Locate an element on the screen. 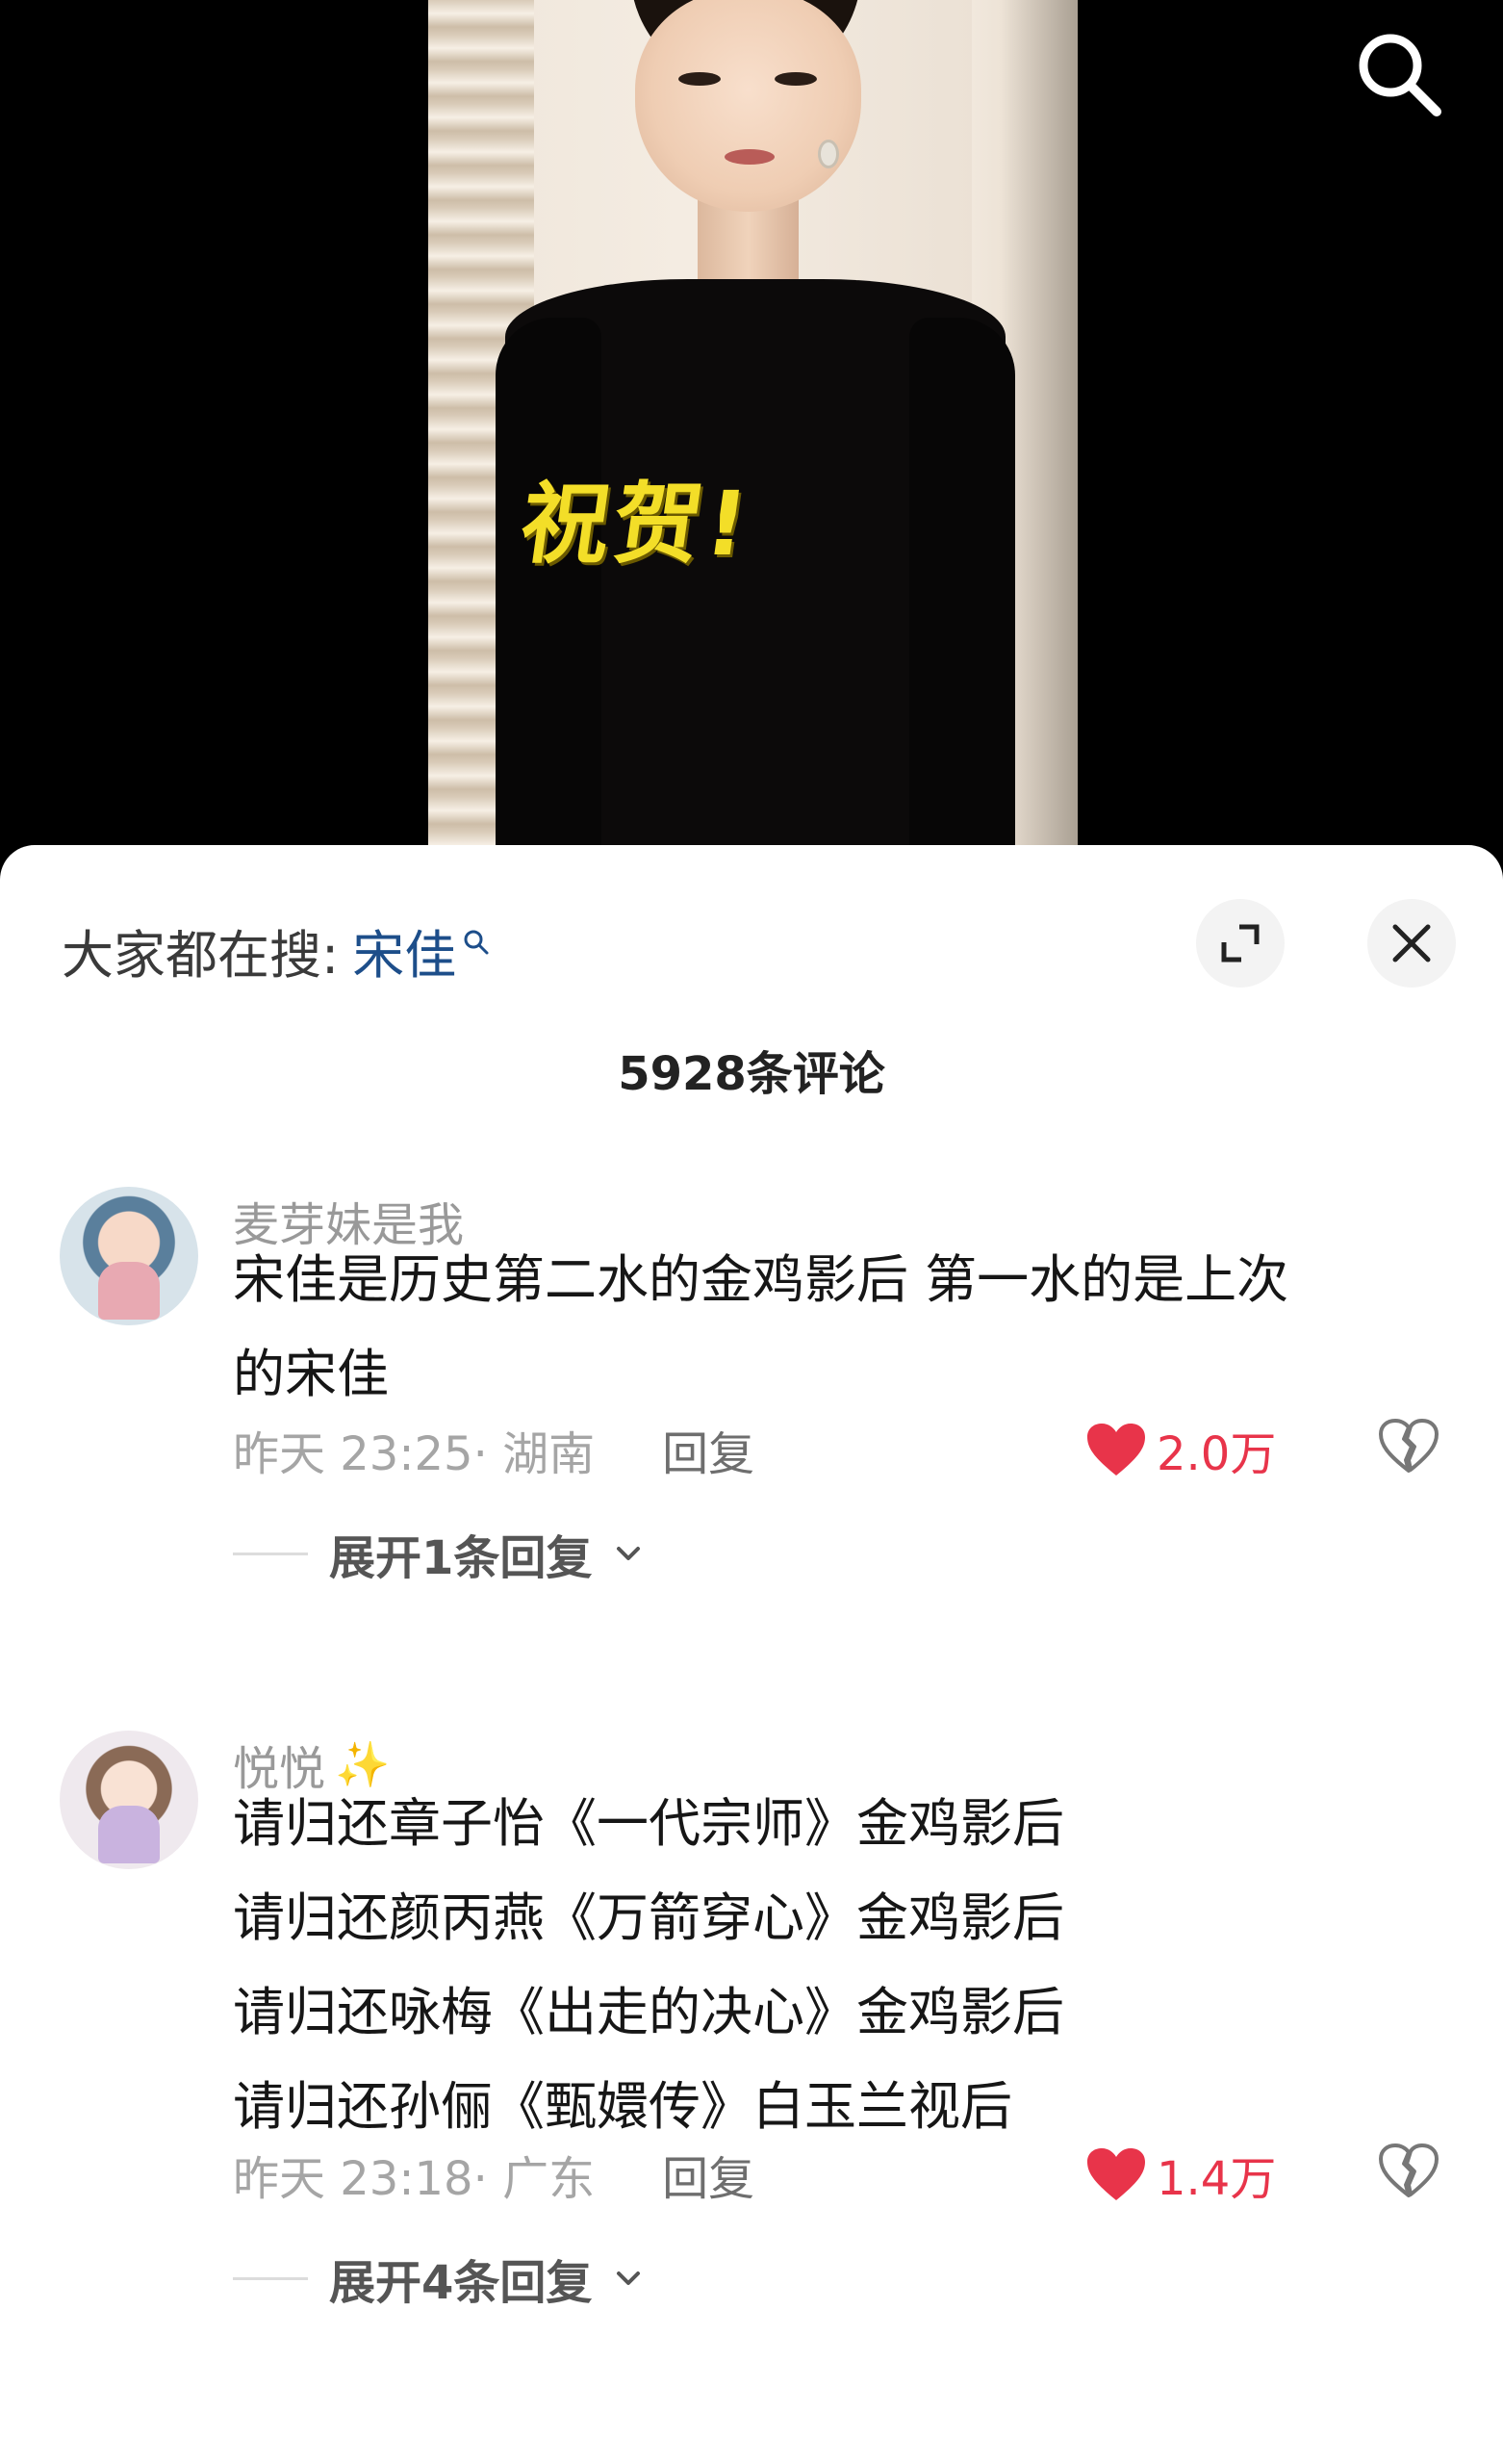 The height and width of the screenshot is (2464, 1503). woman-face is located at coordinates (748, 106).